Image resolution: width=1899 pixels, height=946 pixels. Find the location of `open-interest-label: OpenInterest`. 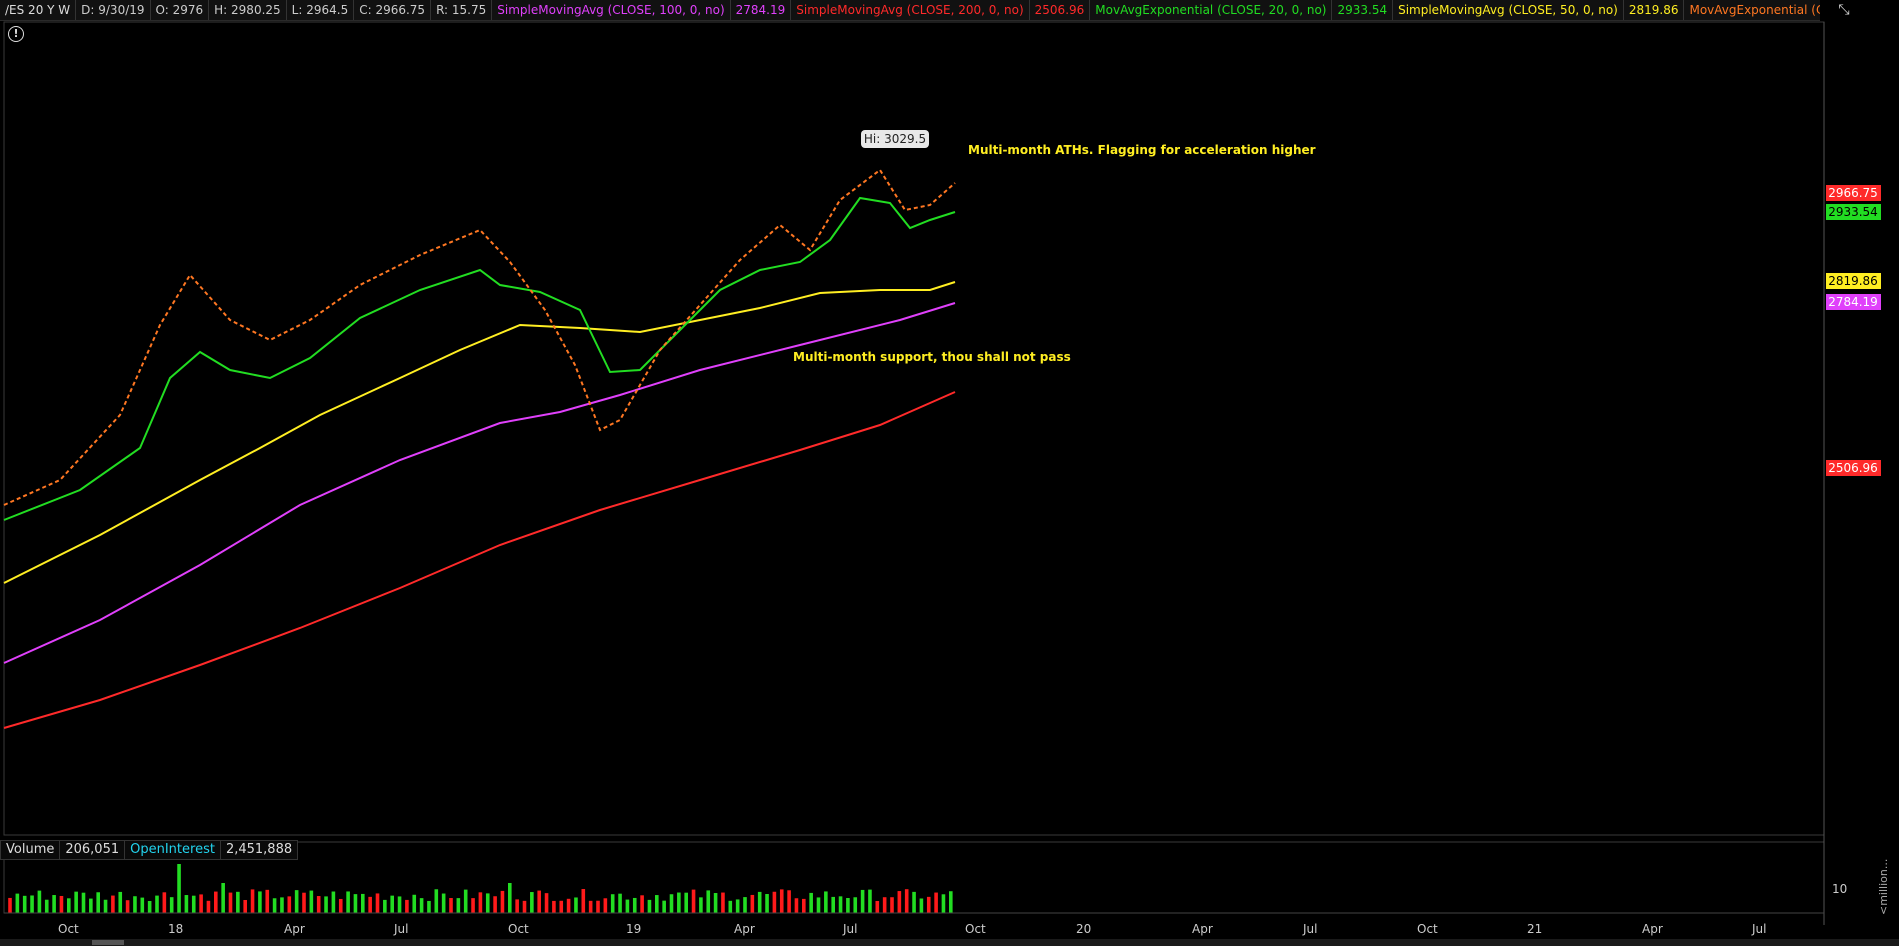

open-interest-label: OpenInterest is located at coordinates (172, 850).